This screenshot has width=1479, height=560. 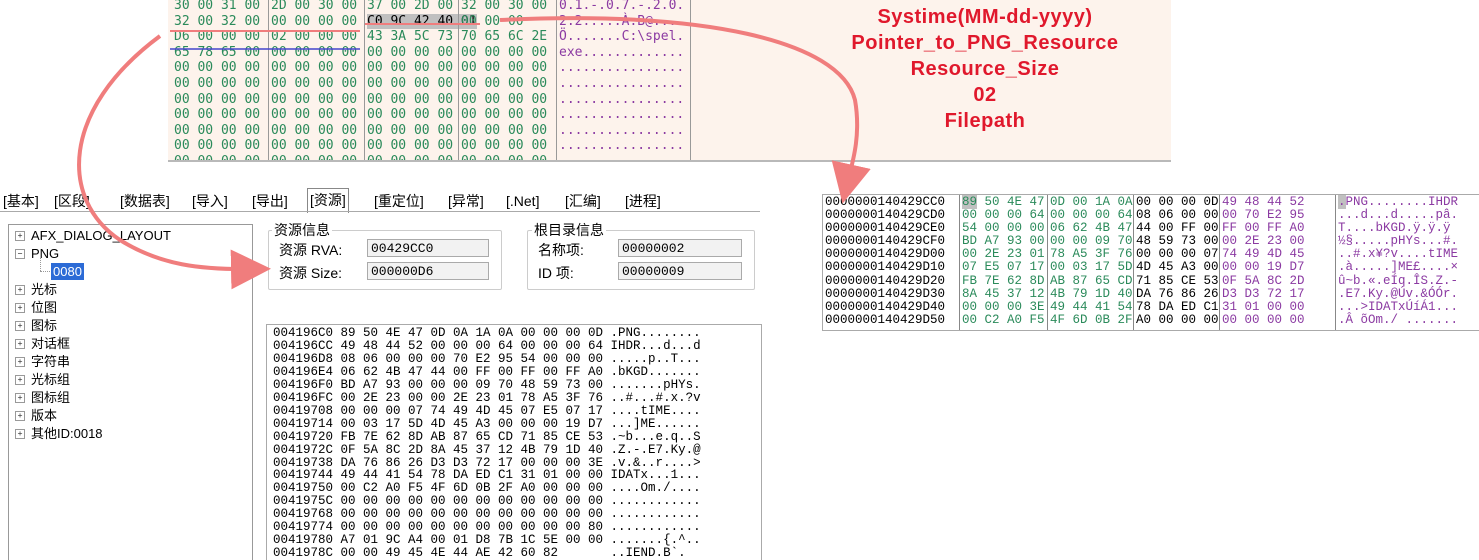 I want to click on hex-cell: 78 DA ED C1, so click(x=1177, y=306).